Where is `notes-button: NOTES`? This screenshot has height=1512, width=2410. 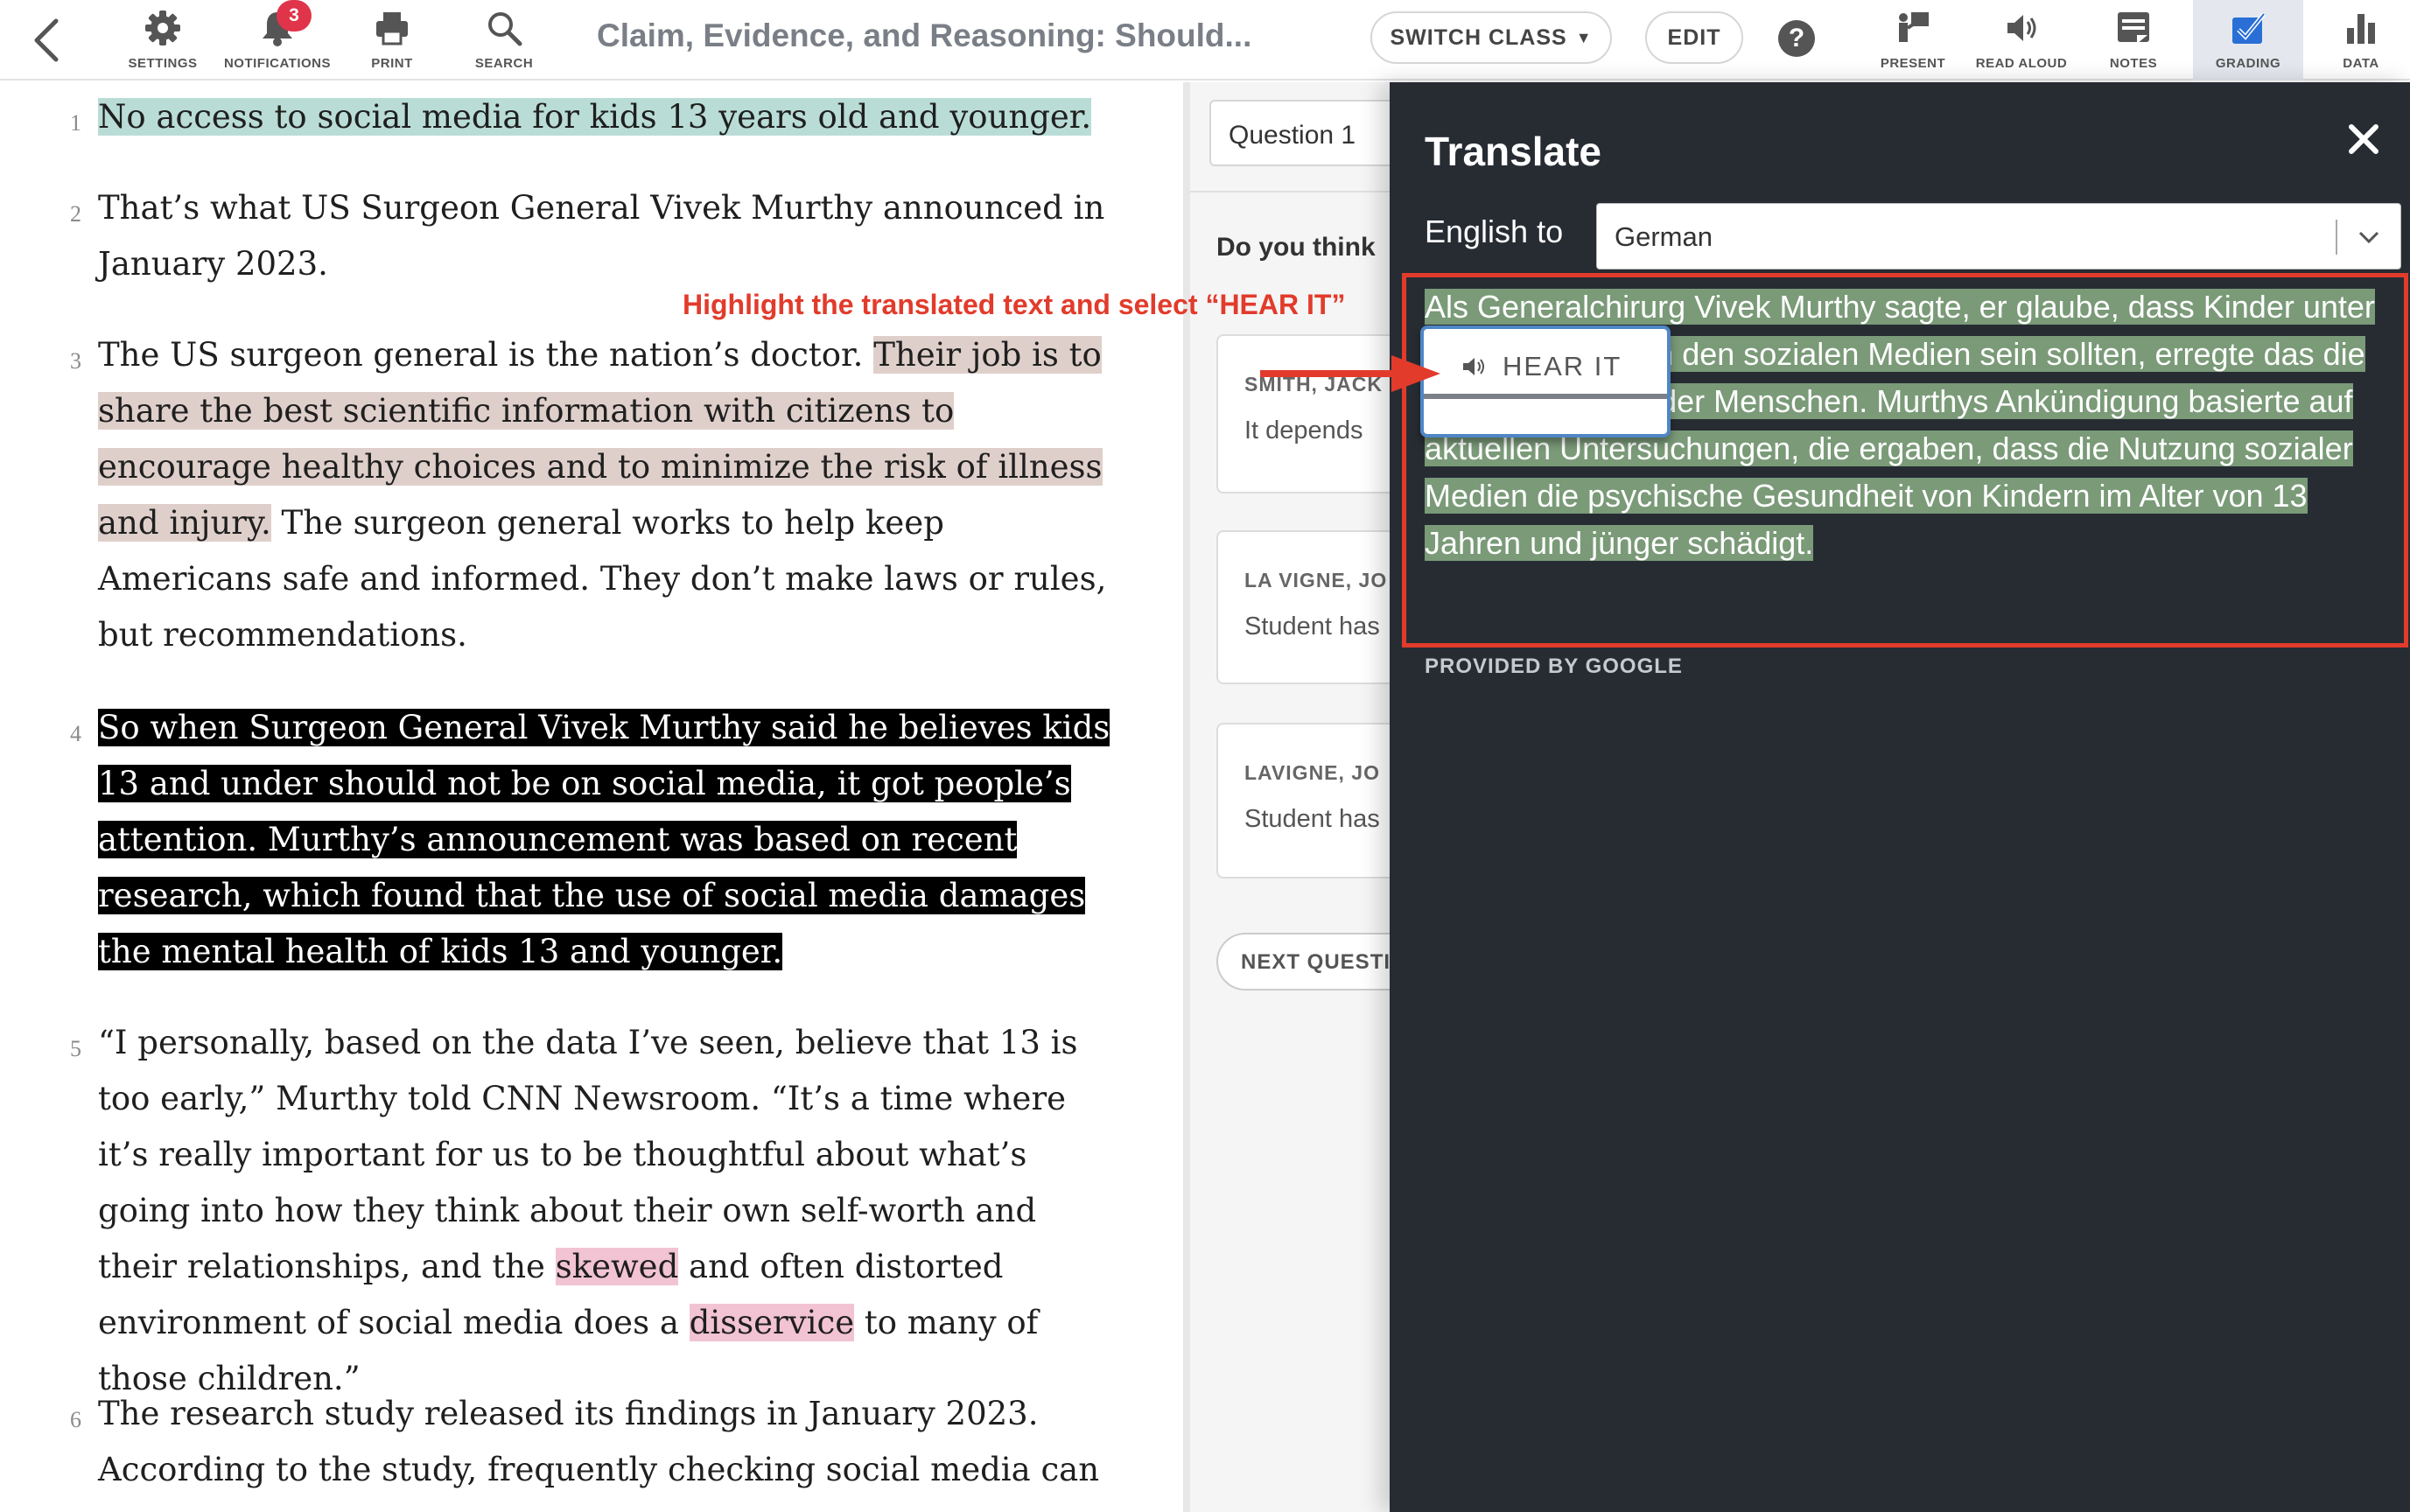
notes-button: NOTES is located at coordinates (2133, 40).